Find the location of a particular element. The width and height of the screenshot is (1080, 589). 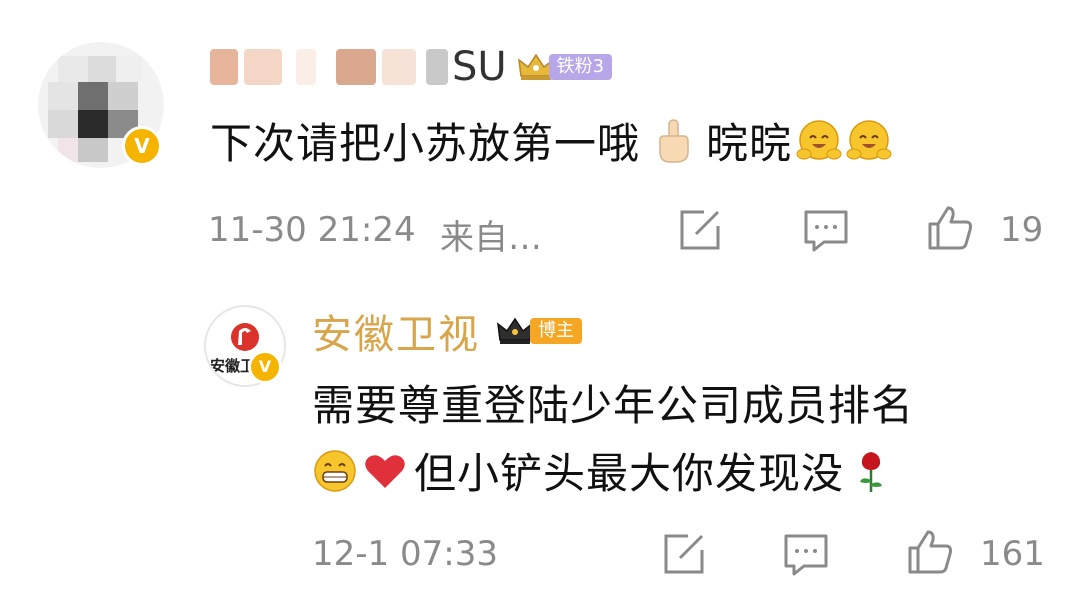

crown-icon is located at coordinates (515, 330).